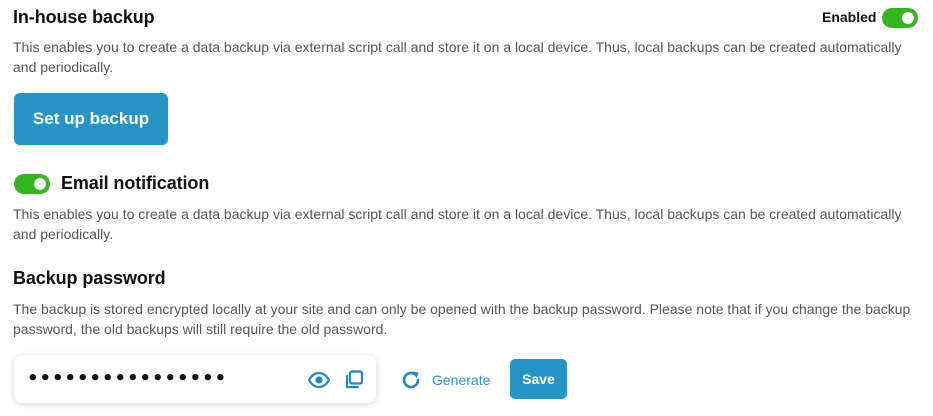 The height and width of the screenshot is (416, 933). What do you see at coordinates (127, 378) in the screenshot?
I see `password-masked-value: ••••••••••••••••` at bounding box center [127, 378].